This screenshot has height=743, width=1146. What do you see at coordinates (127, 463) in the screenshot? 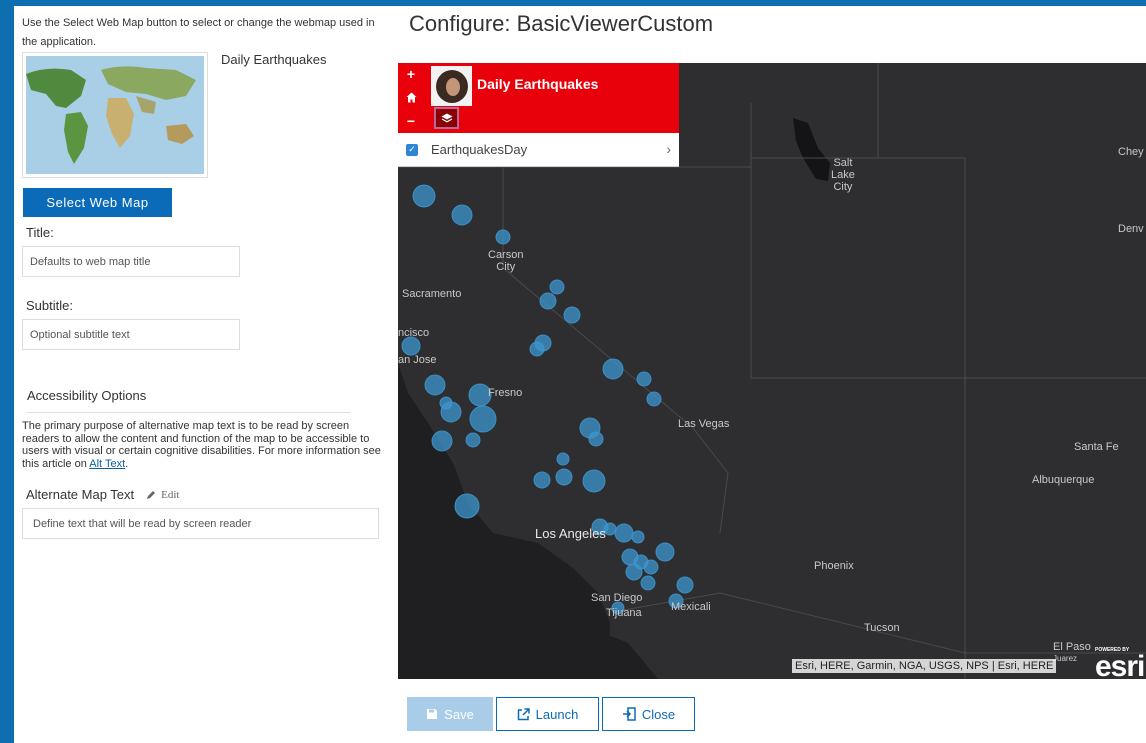
I see `period: .` at bounding box center [127, 463].